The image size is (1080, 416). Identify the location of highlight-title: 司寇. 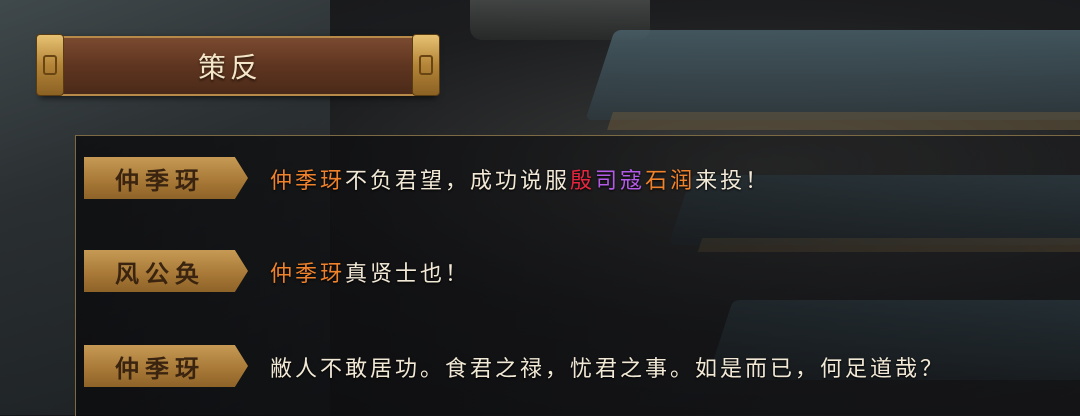
(620, 181).